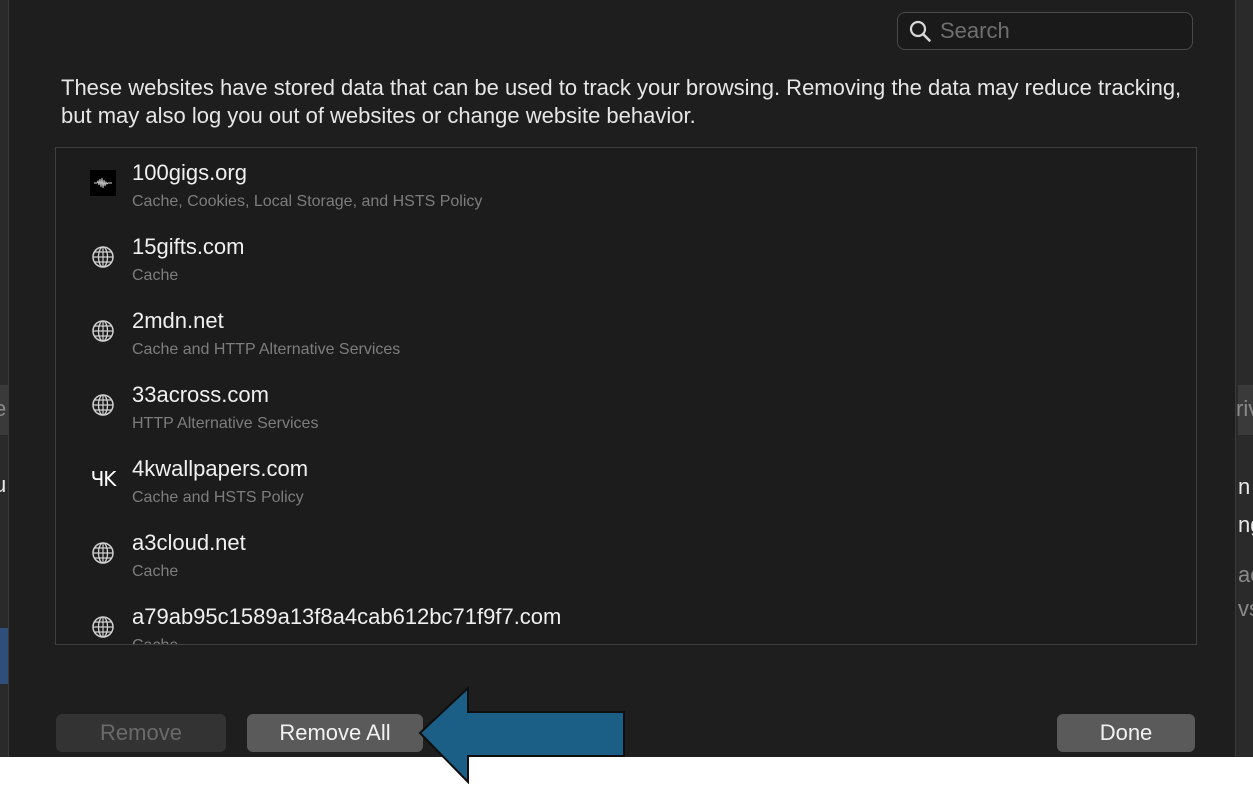  Describe the element at coordinates (335, 733) in the screenshot. I see `remove-all-button: Remove All` at that location.